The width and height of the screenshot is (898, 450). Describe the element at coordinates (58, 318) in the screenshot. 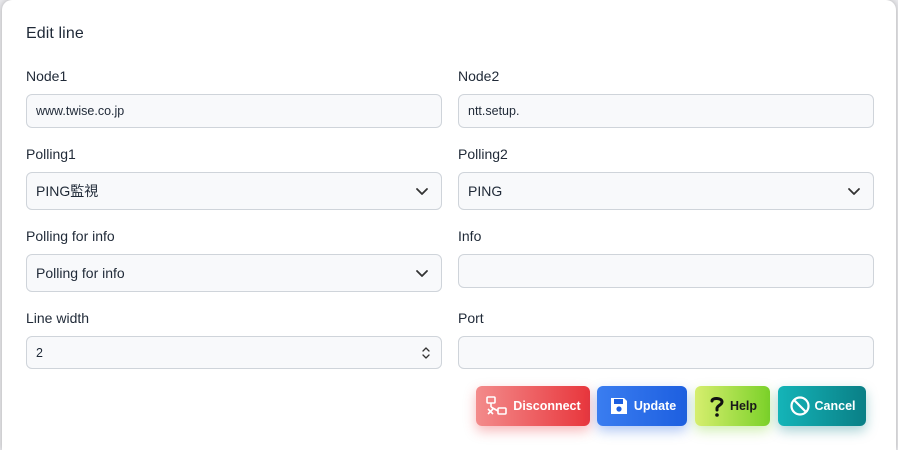

I see `line-width-label: Line width` at that location.